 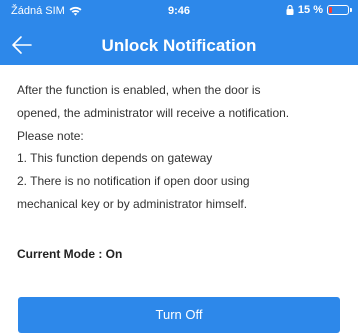 I want to click on battery-icon, so click(x=339, y=10).